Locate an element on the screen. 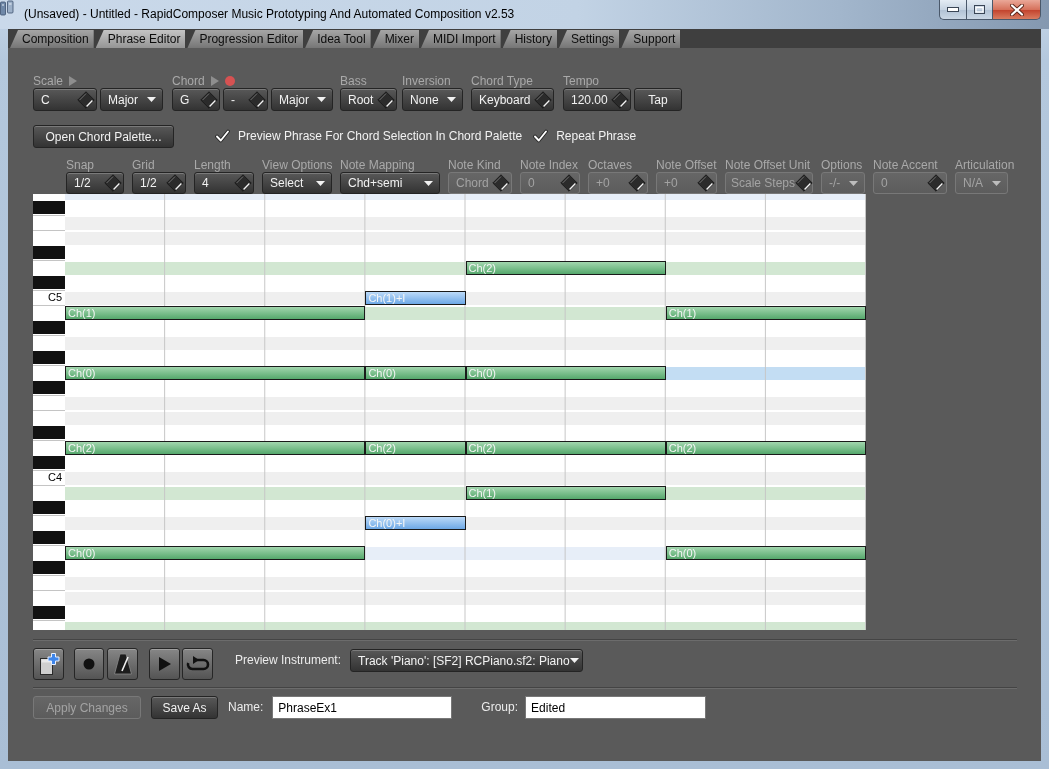 The image size is (1049, 769). minimize-icon is located at coordinates (953, 9).